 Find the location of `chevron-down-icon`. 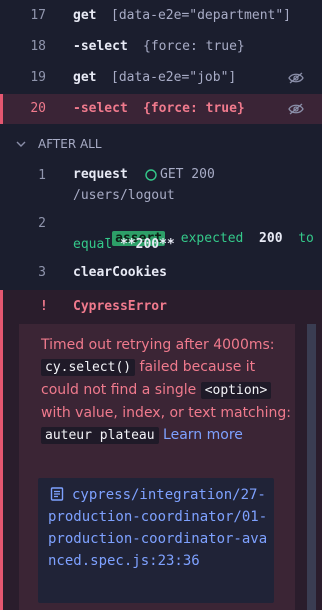

chevron-down-icon is located at coordinates (21, 144).